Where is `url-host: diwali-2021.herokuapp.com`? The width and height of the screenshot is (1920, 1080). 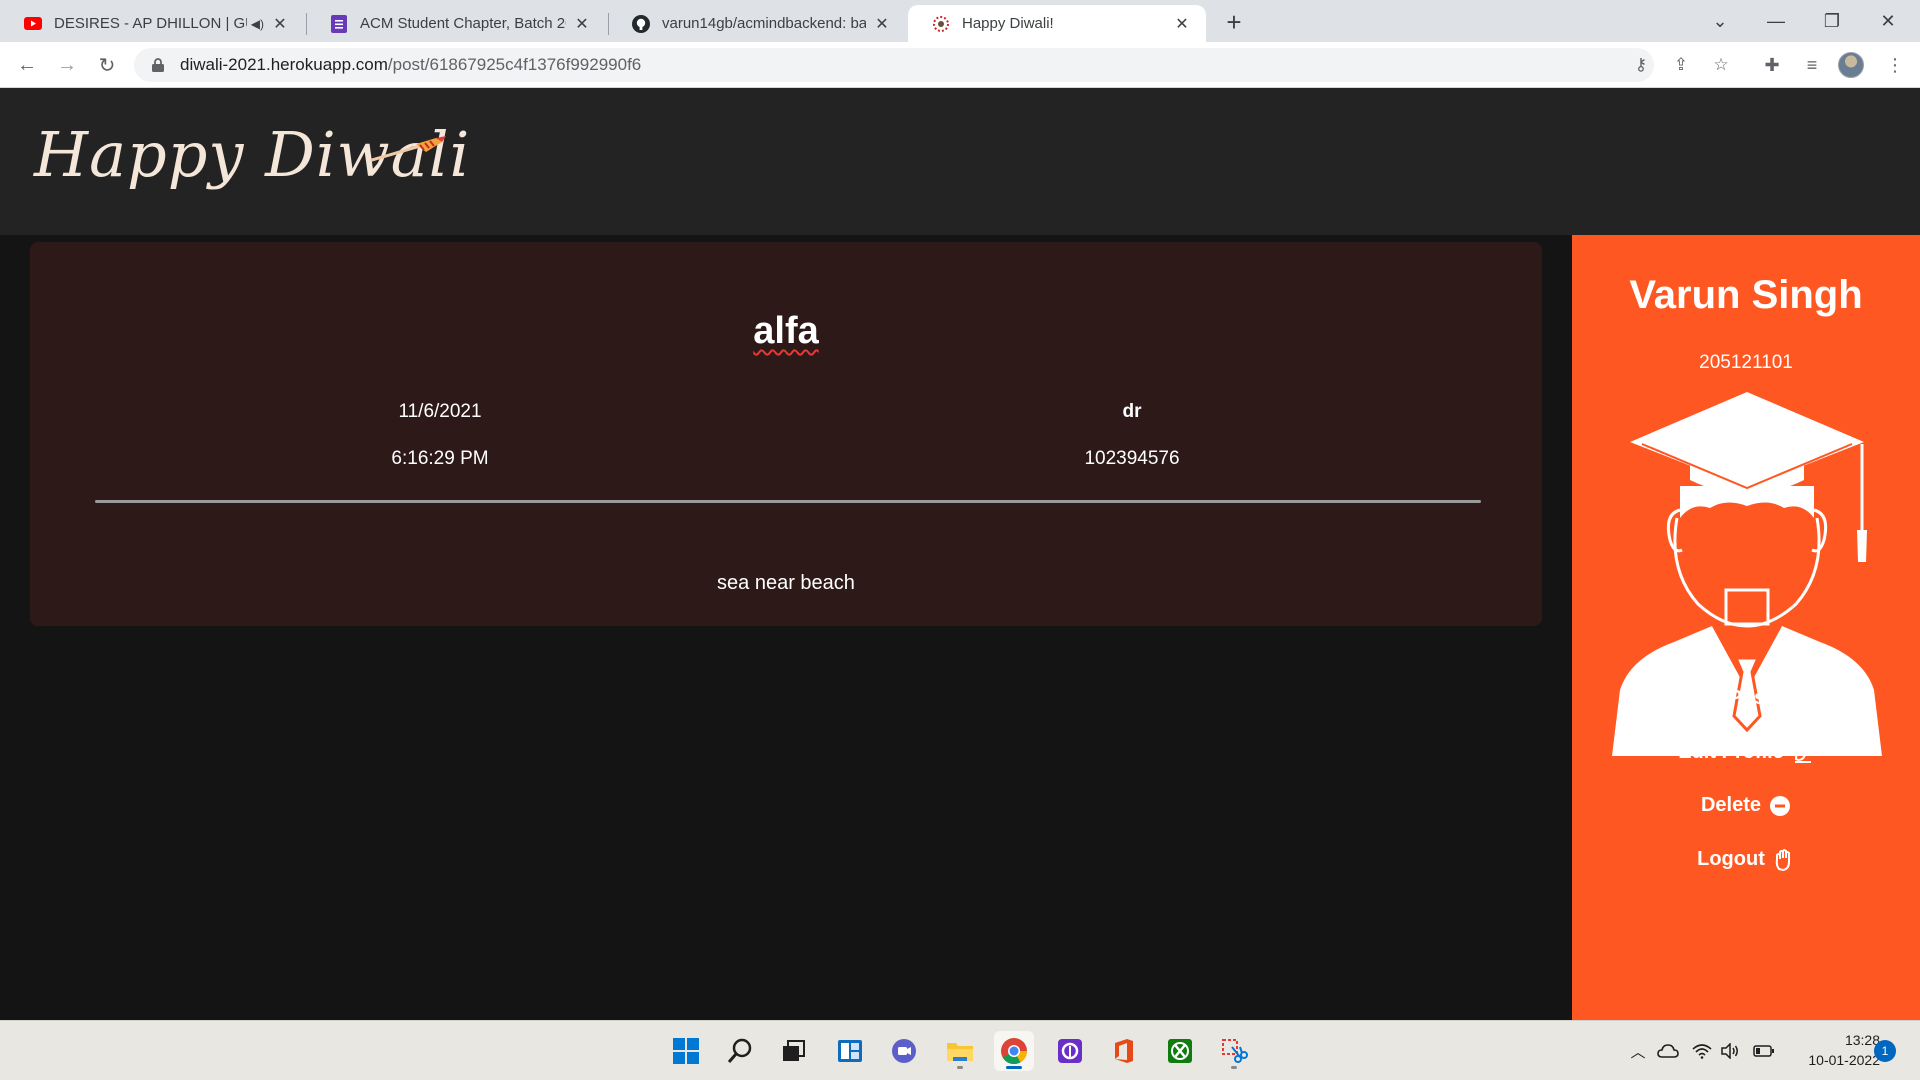 url-host: diwali-2021.herokuapp.com is located at coordinates (284, 64).